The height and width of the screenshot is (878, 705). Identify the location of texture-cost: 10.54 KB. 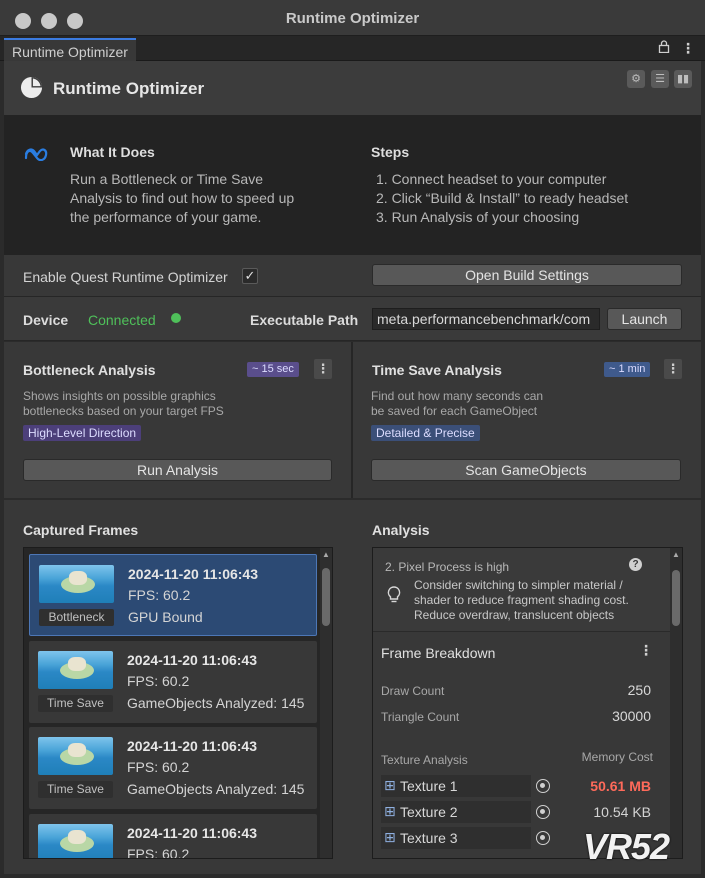
(622, 812).